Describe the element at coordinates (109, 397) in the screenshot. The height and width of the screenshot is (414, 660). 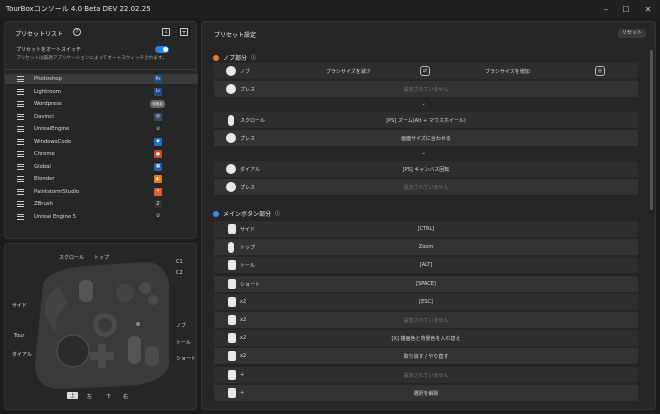
I see `device-label-down: 下` at that location.